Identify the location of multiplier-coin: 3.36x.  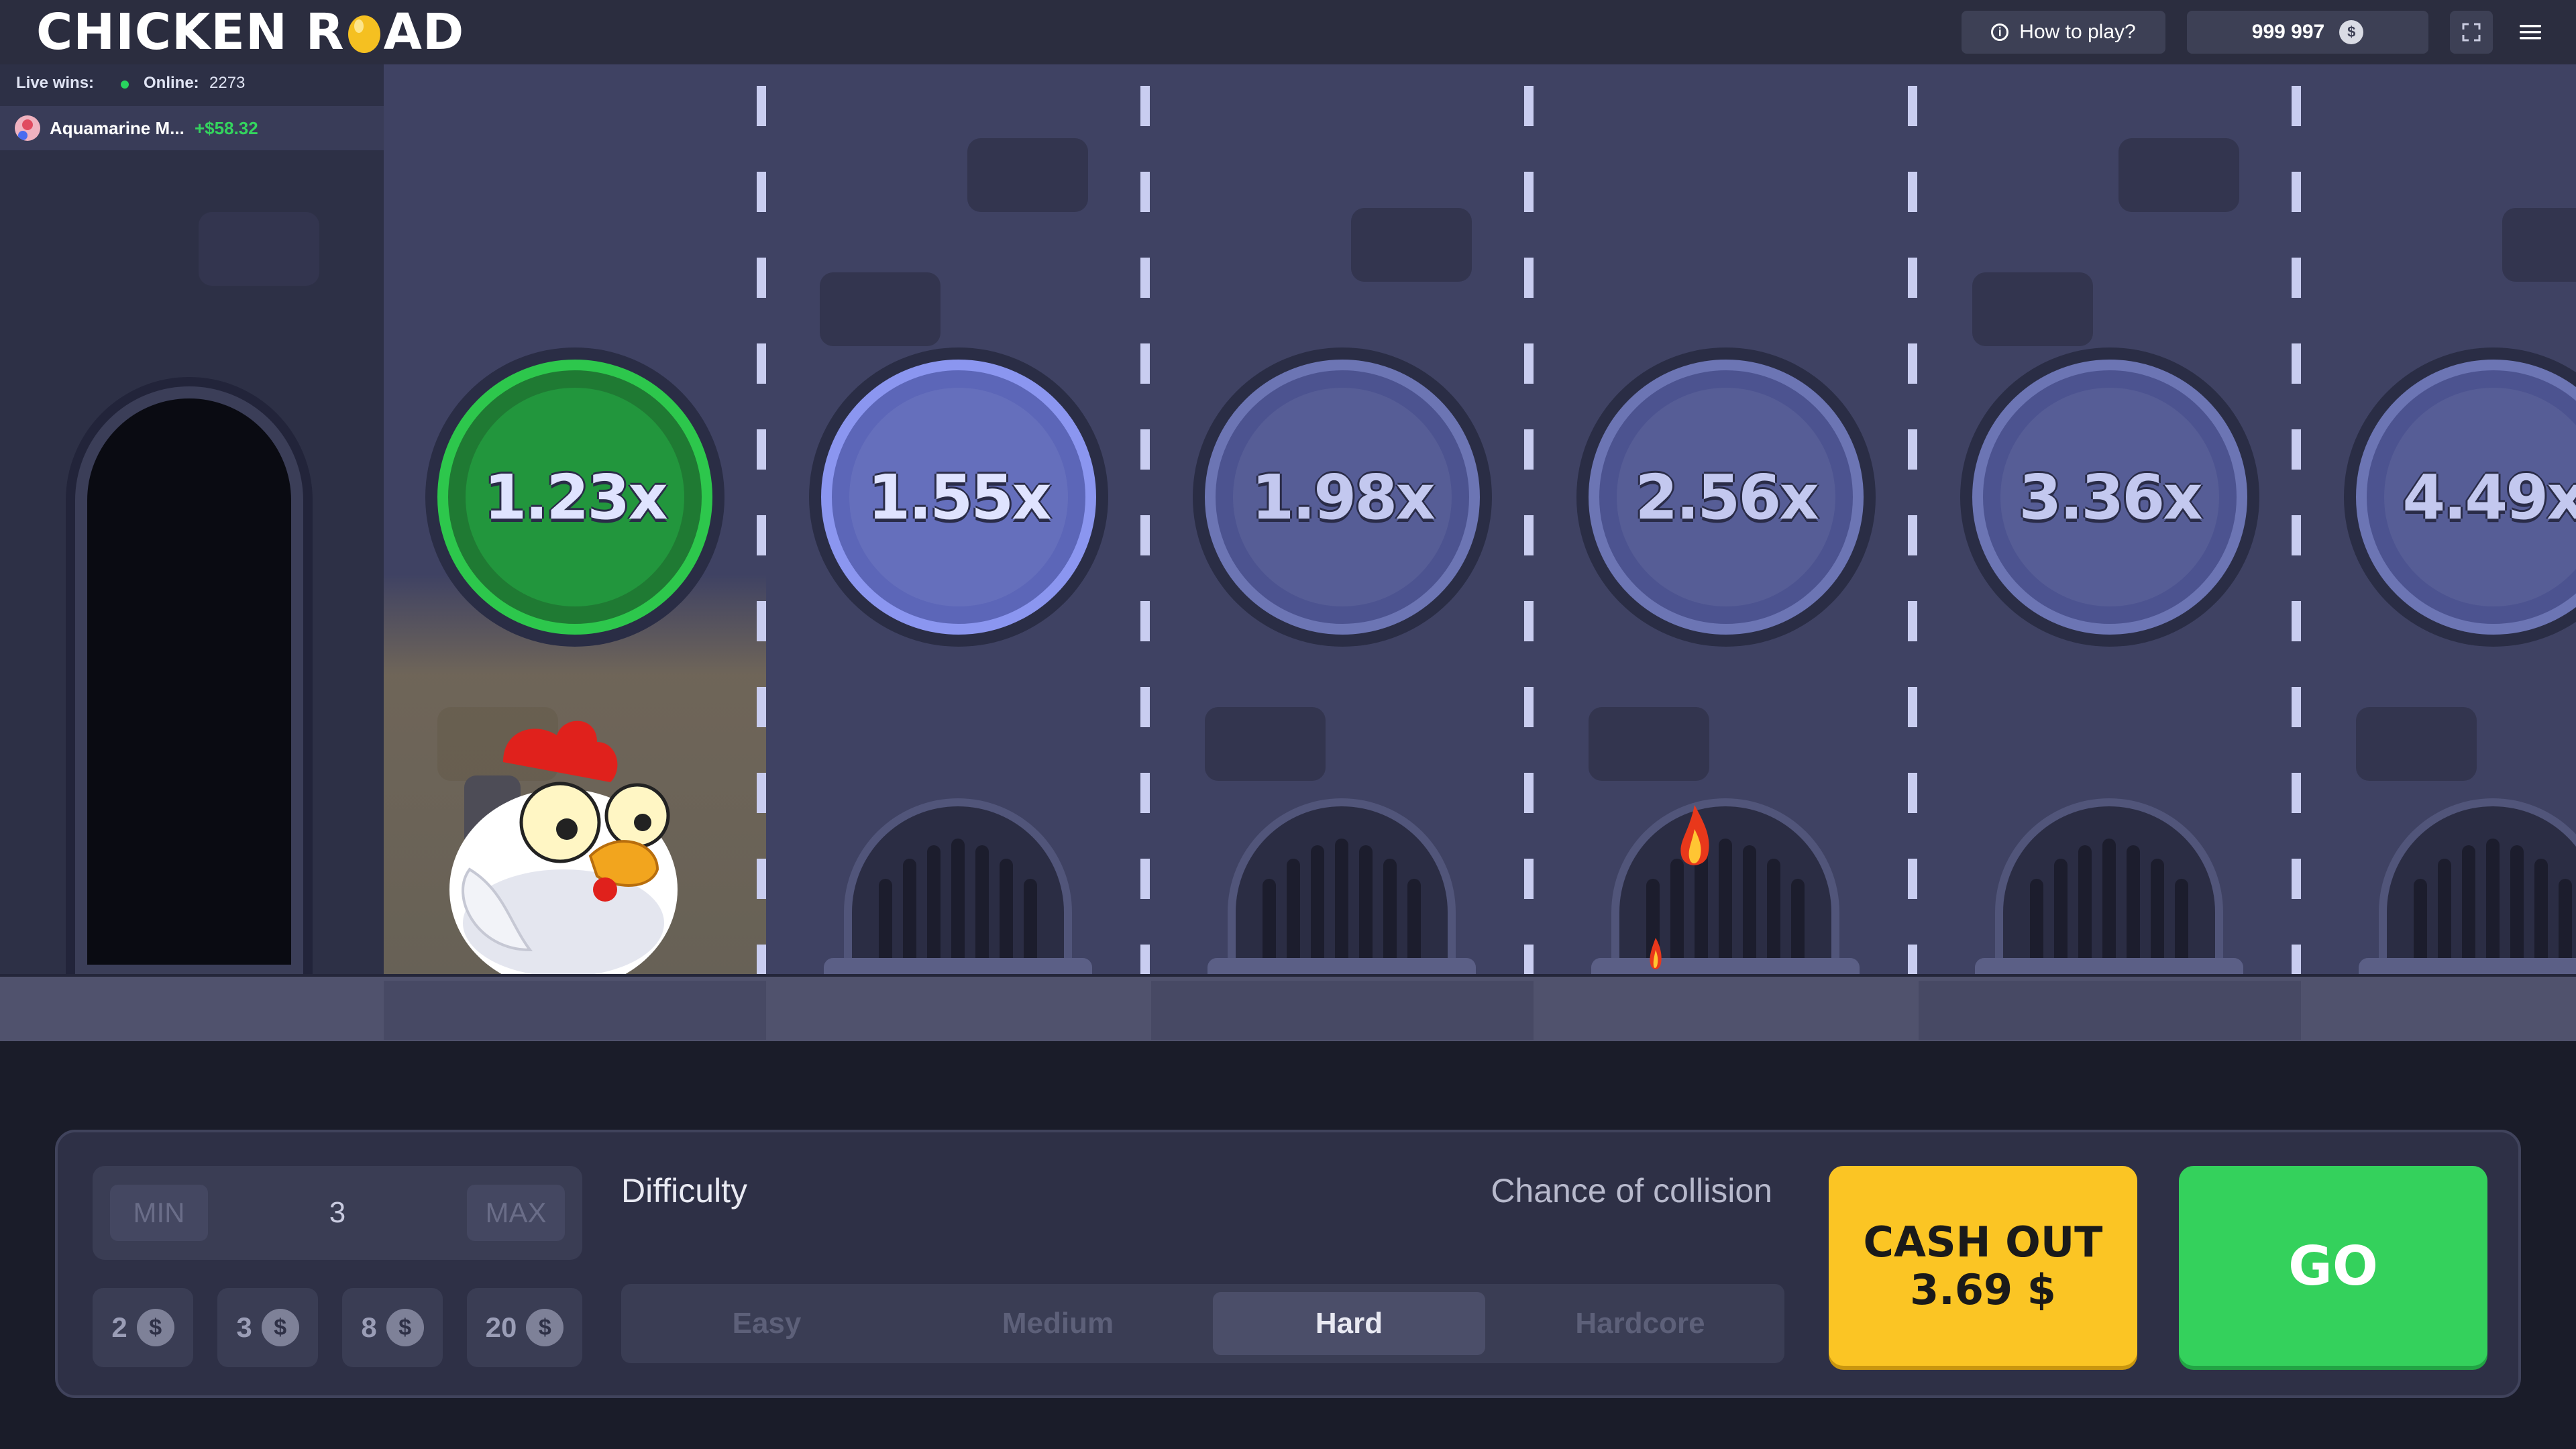
(2109, 497).